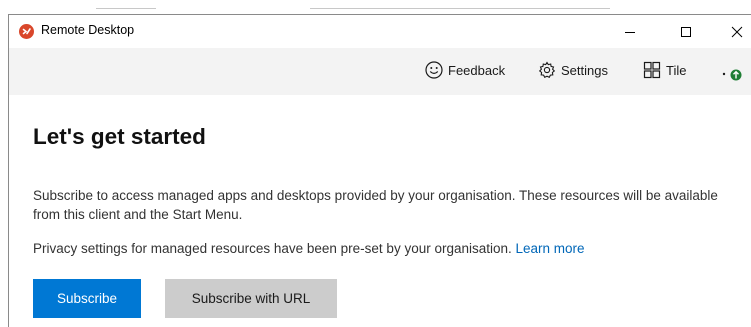 The height and width of the screenshot is (327, 751). Describe the element at coordinates (380, 71) in the screenshot. I see `toolbar: Feedback Settings Tile` at that location.